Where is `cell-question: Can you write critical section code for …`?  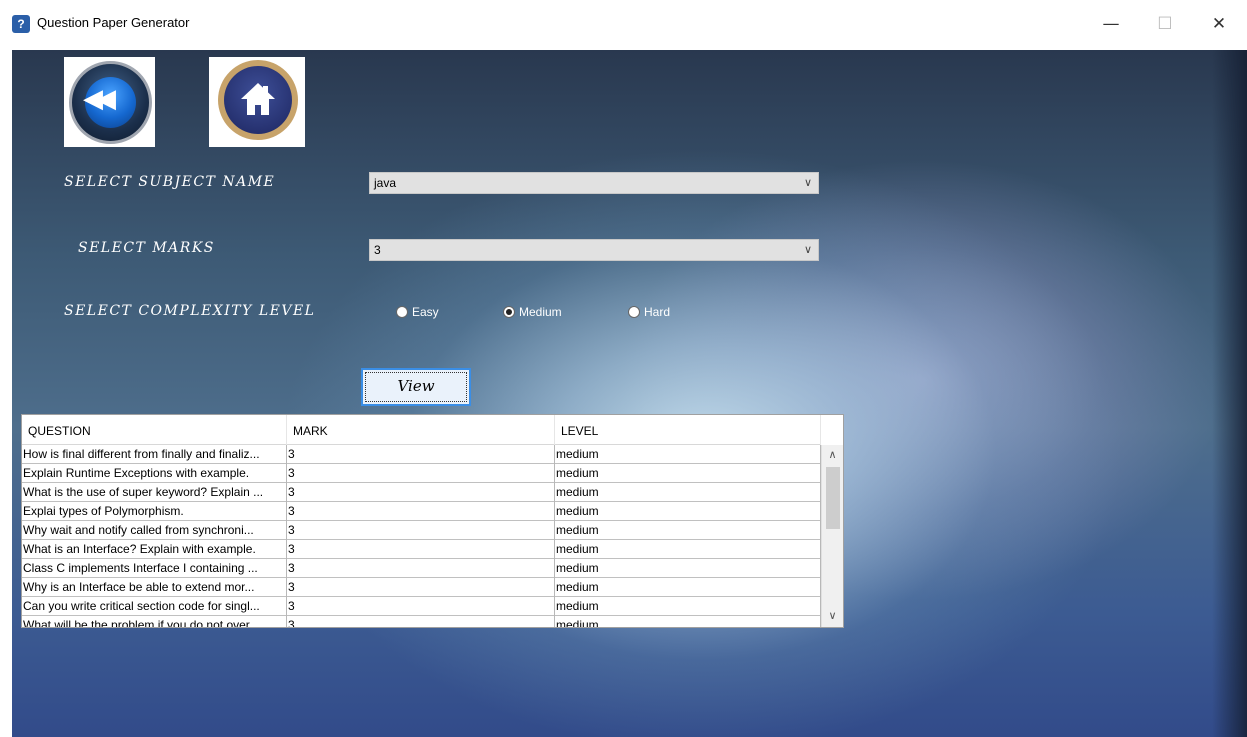 cell-question: Can you write critical section code for … is located at coordinates (154, 606).